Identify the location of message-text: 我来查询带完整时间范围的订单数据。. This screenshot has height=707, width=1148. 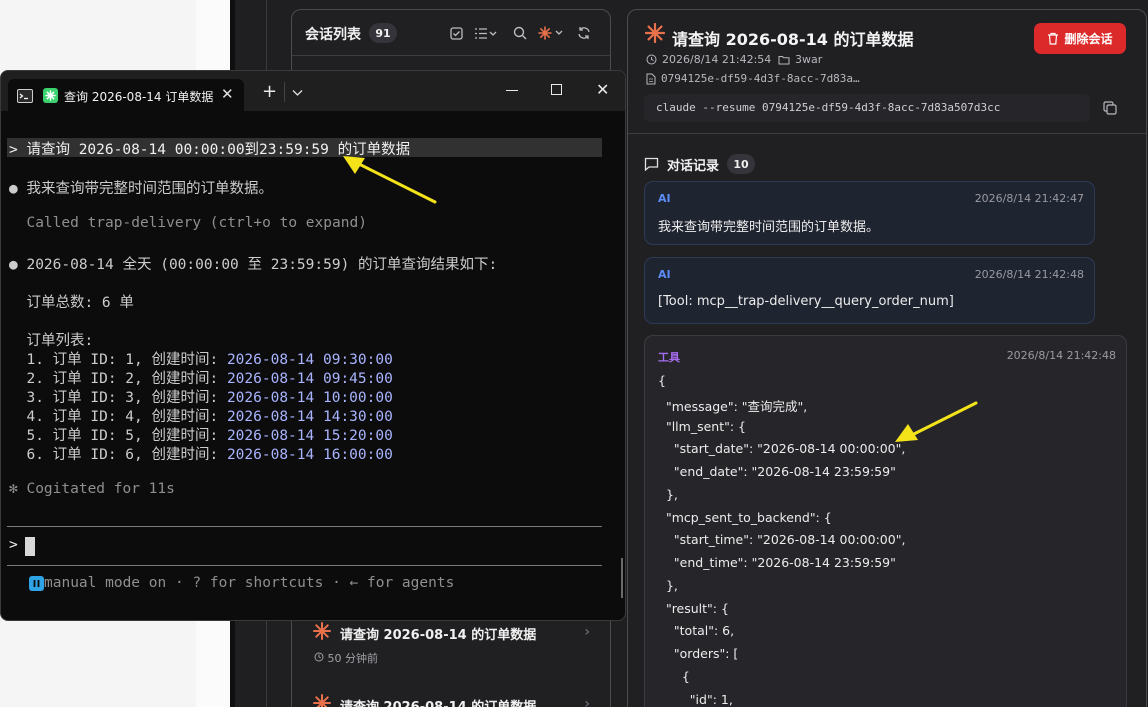
(769, 227).